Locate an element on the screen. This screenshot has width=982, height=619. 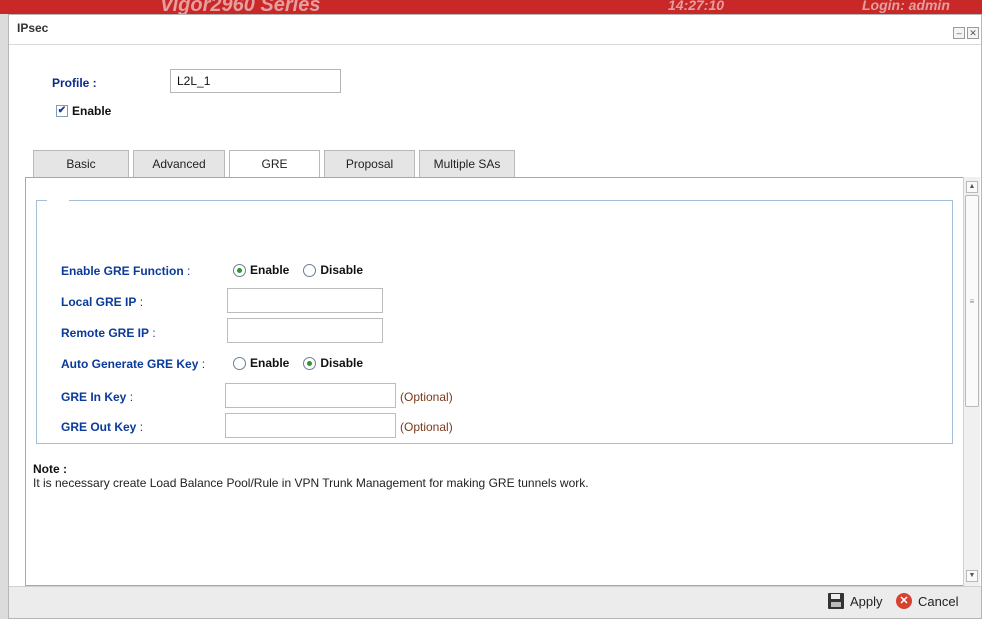
profile-enable-checkbox: ✔ Enable is located at coordinates (83, 111).